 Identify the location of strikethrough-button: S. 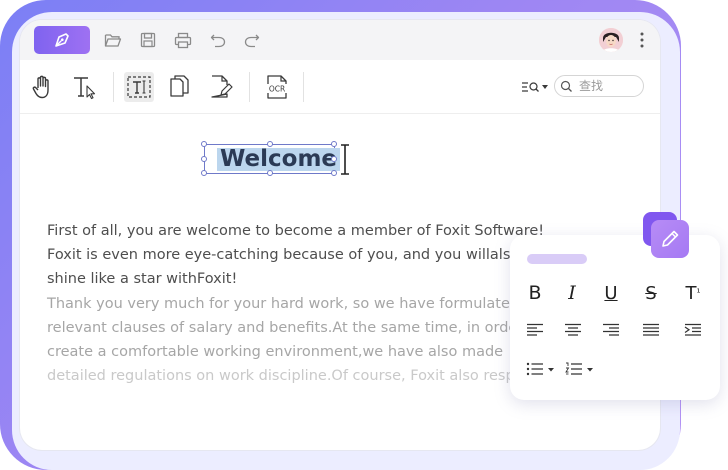
(651, 293).